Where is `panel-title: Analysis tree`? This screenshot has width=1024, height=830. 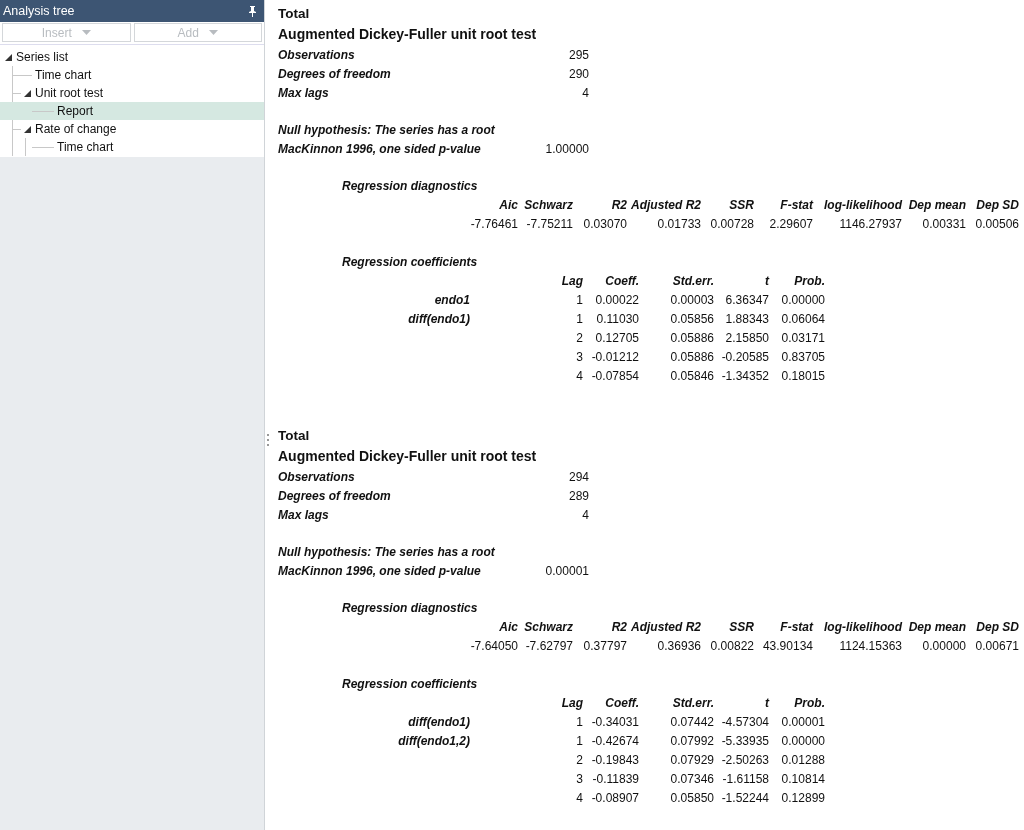 panel-title: Analysis tree is located at coordinates (39, 11).